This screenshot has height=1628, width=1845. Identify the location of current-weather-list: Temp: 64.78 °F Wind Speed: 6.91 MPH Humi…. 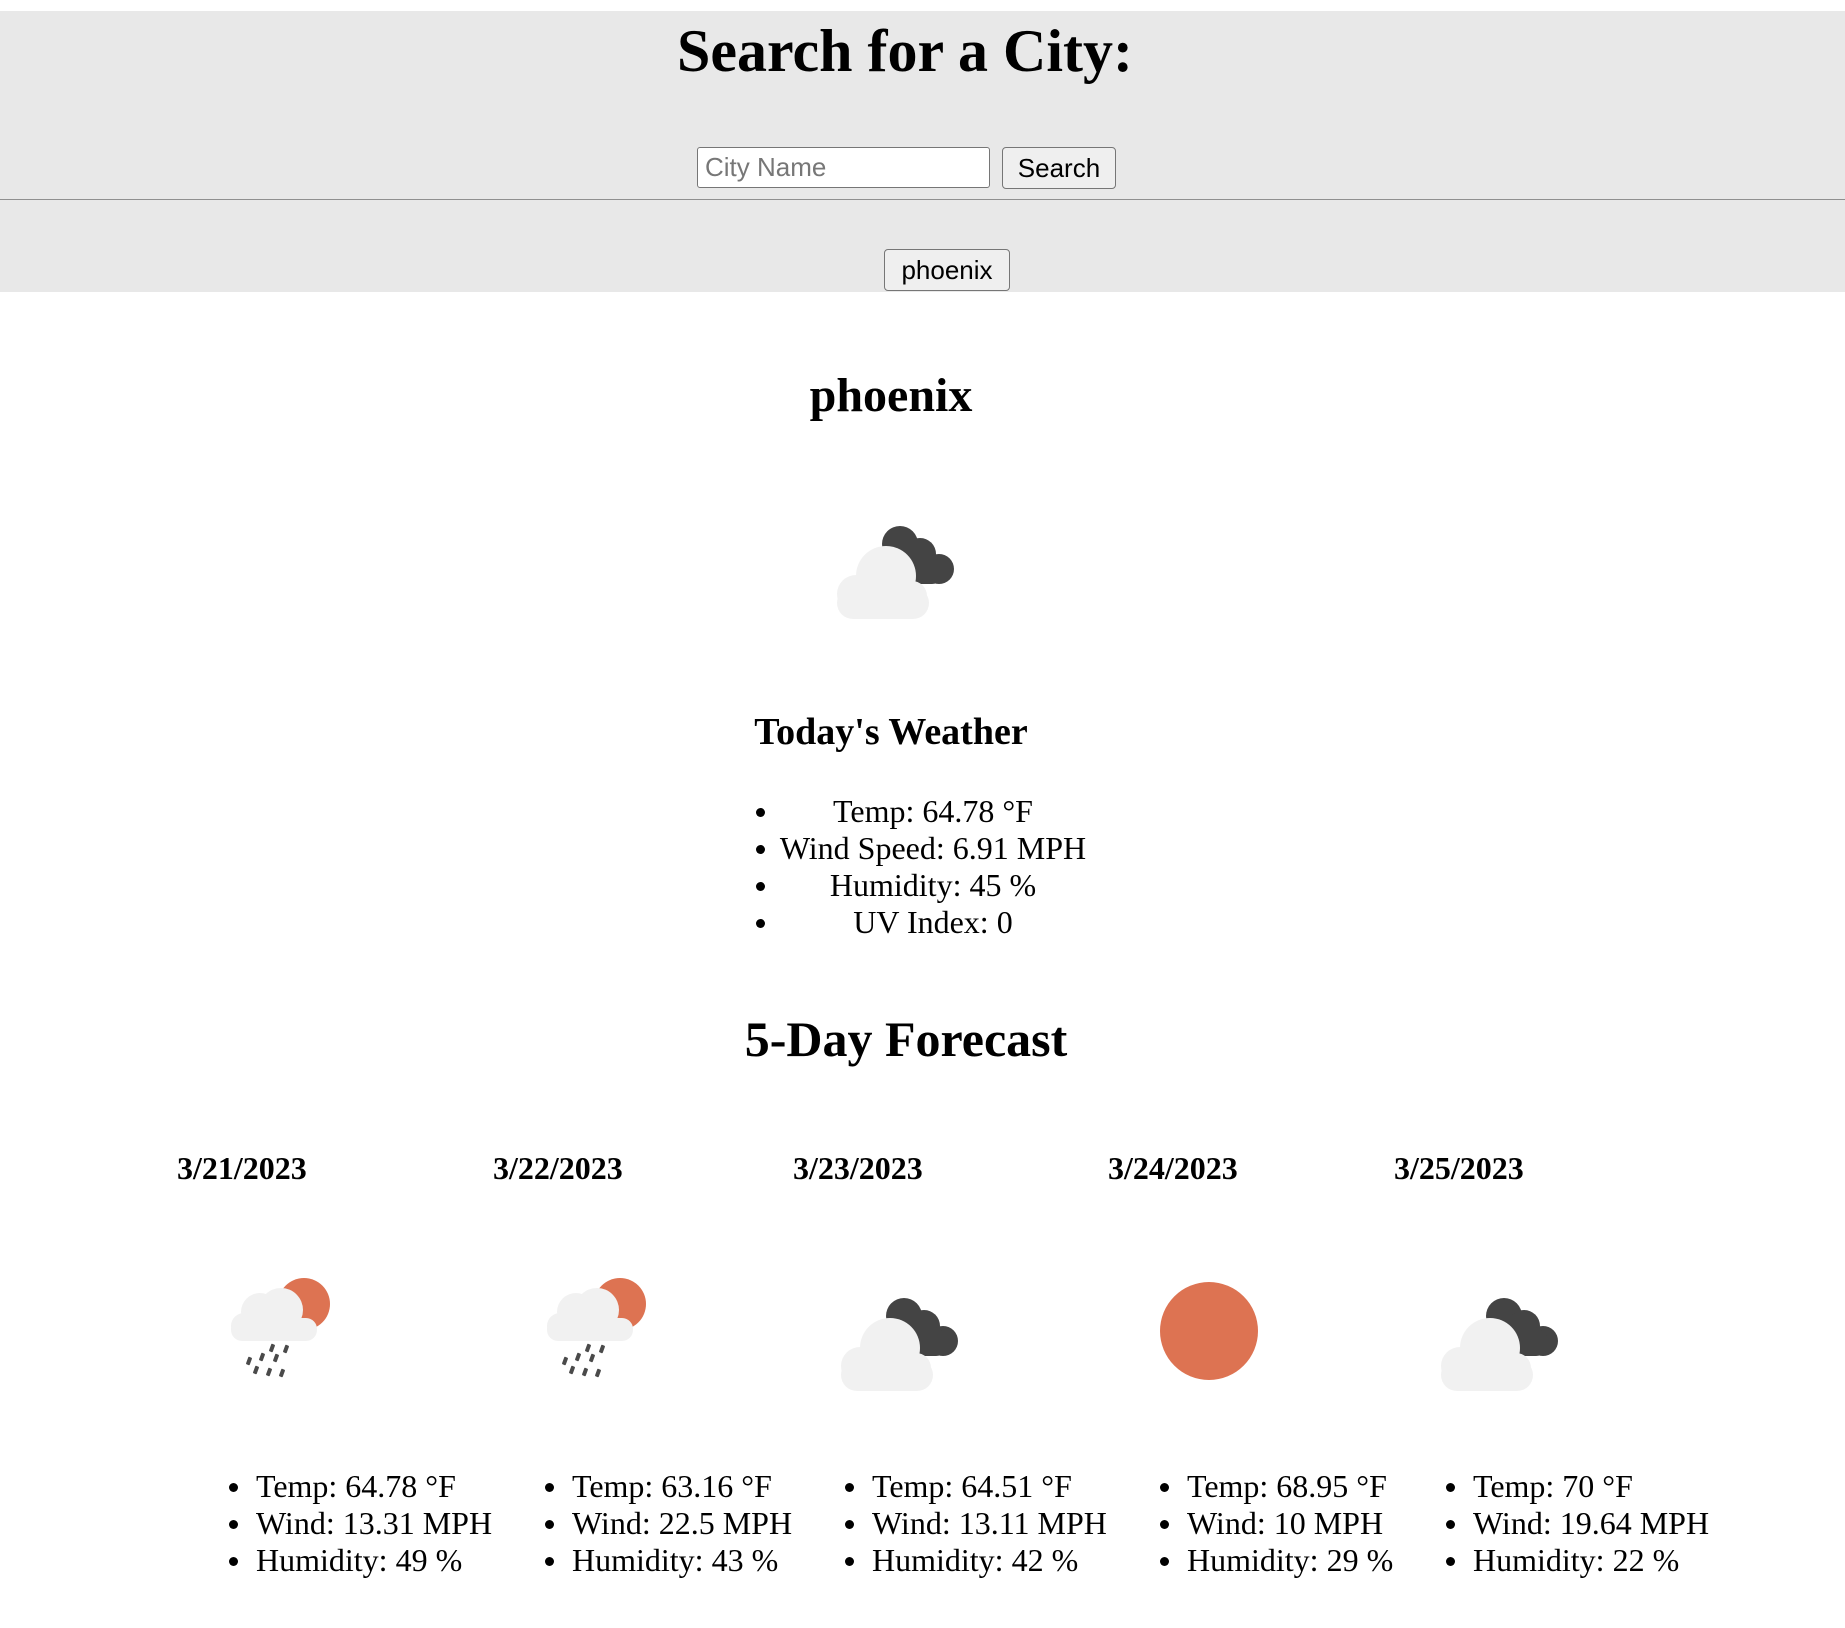
(922, 867).